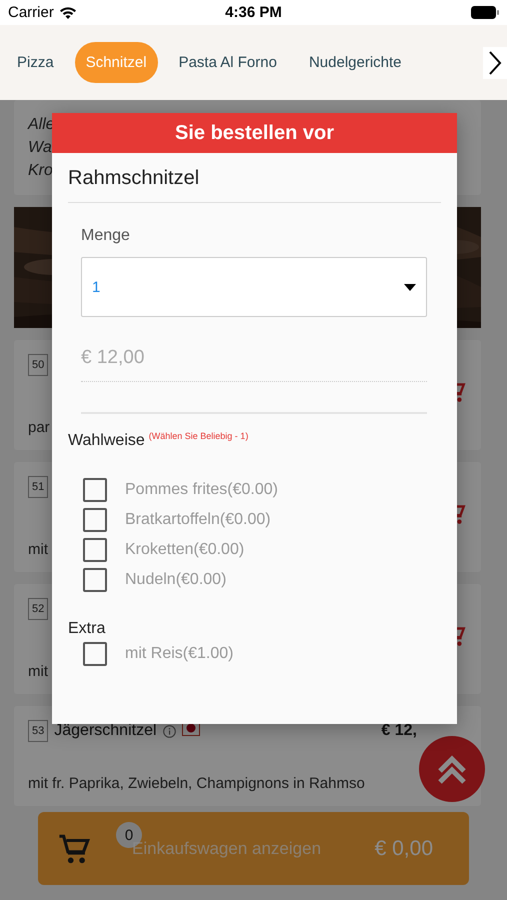 The height and width of the screenshot is (900, 507). What do you see at coordinates (495, 62) in the screenshot?
I see `next-tab-button` at bounding box center [495, 62].